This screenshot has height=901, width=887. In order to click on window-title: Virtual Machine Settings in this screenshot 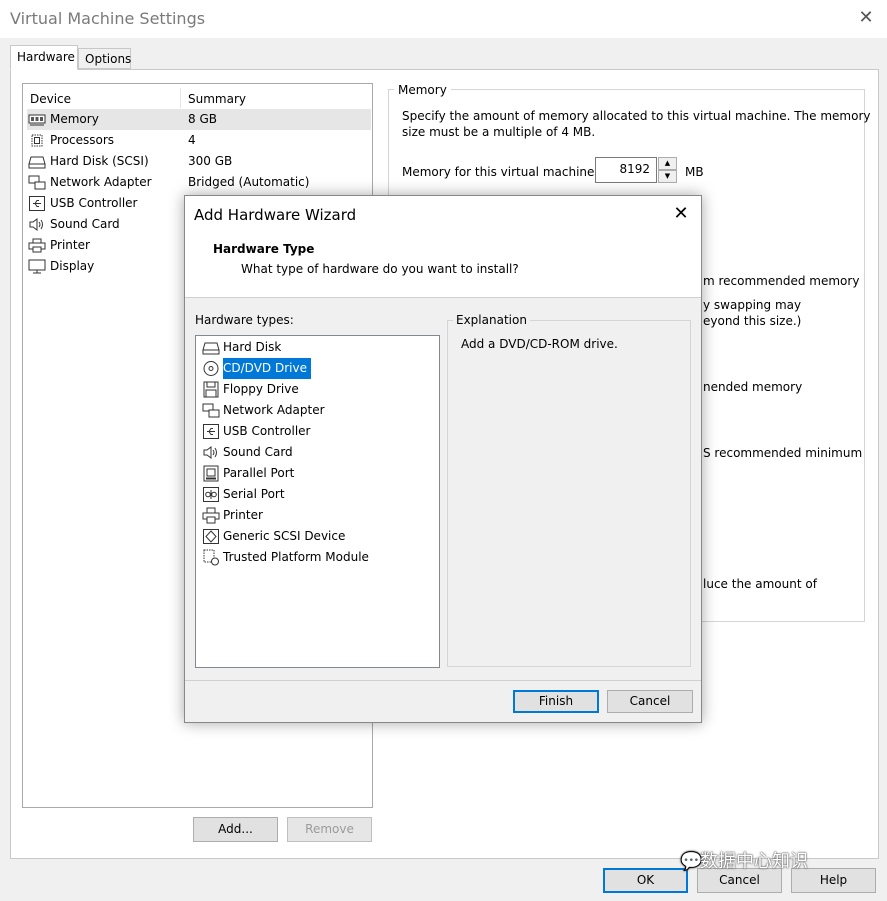, I will do `click(108, 18)`.